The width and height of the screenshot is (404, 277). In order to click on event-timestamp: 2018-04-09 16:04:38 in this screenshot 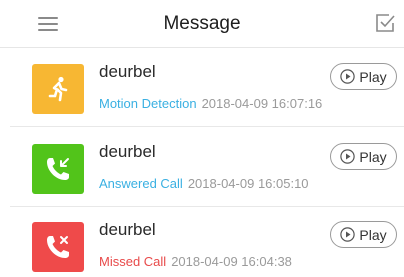, I will do `click(231, 261)`.